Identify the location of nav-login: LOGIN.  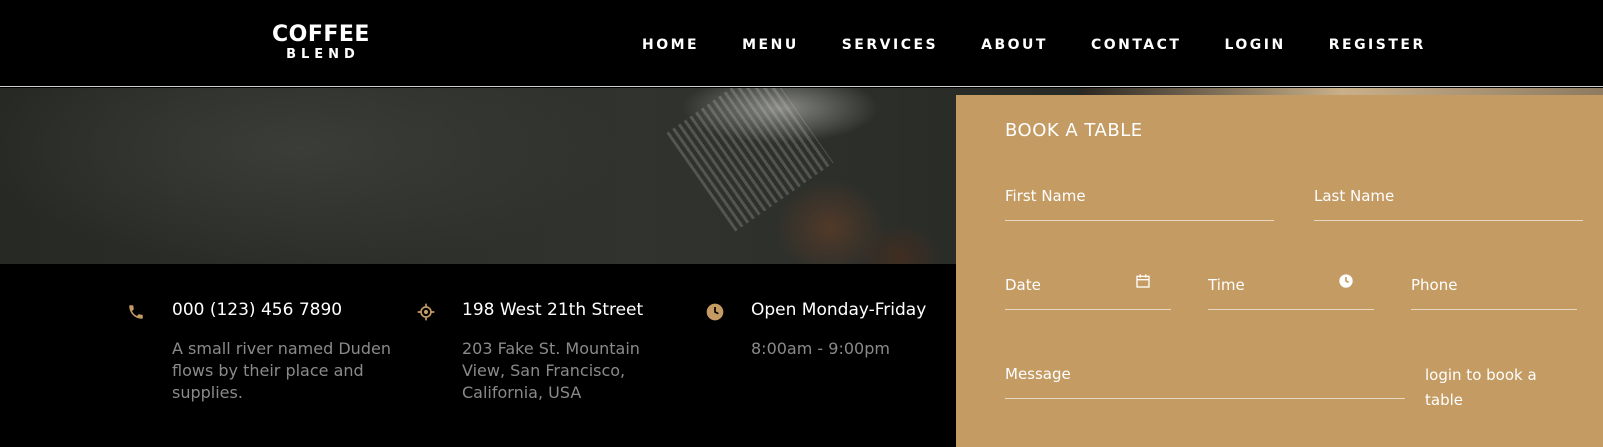
(1254, 45).